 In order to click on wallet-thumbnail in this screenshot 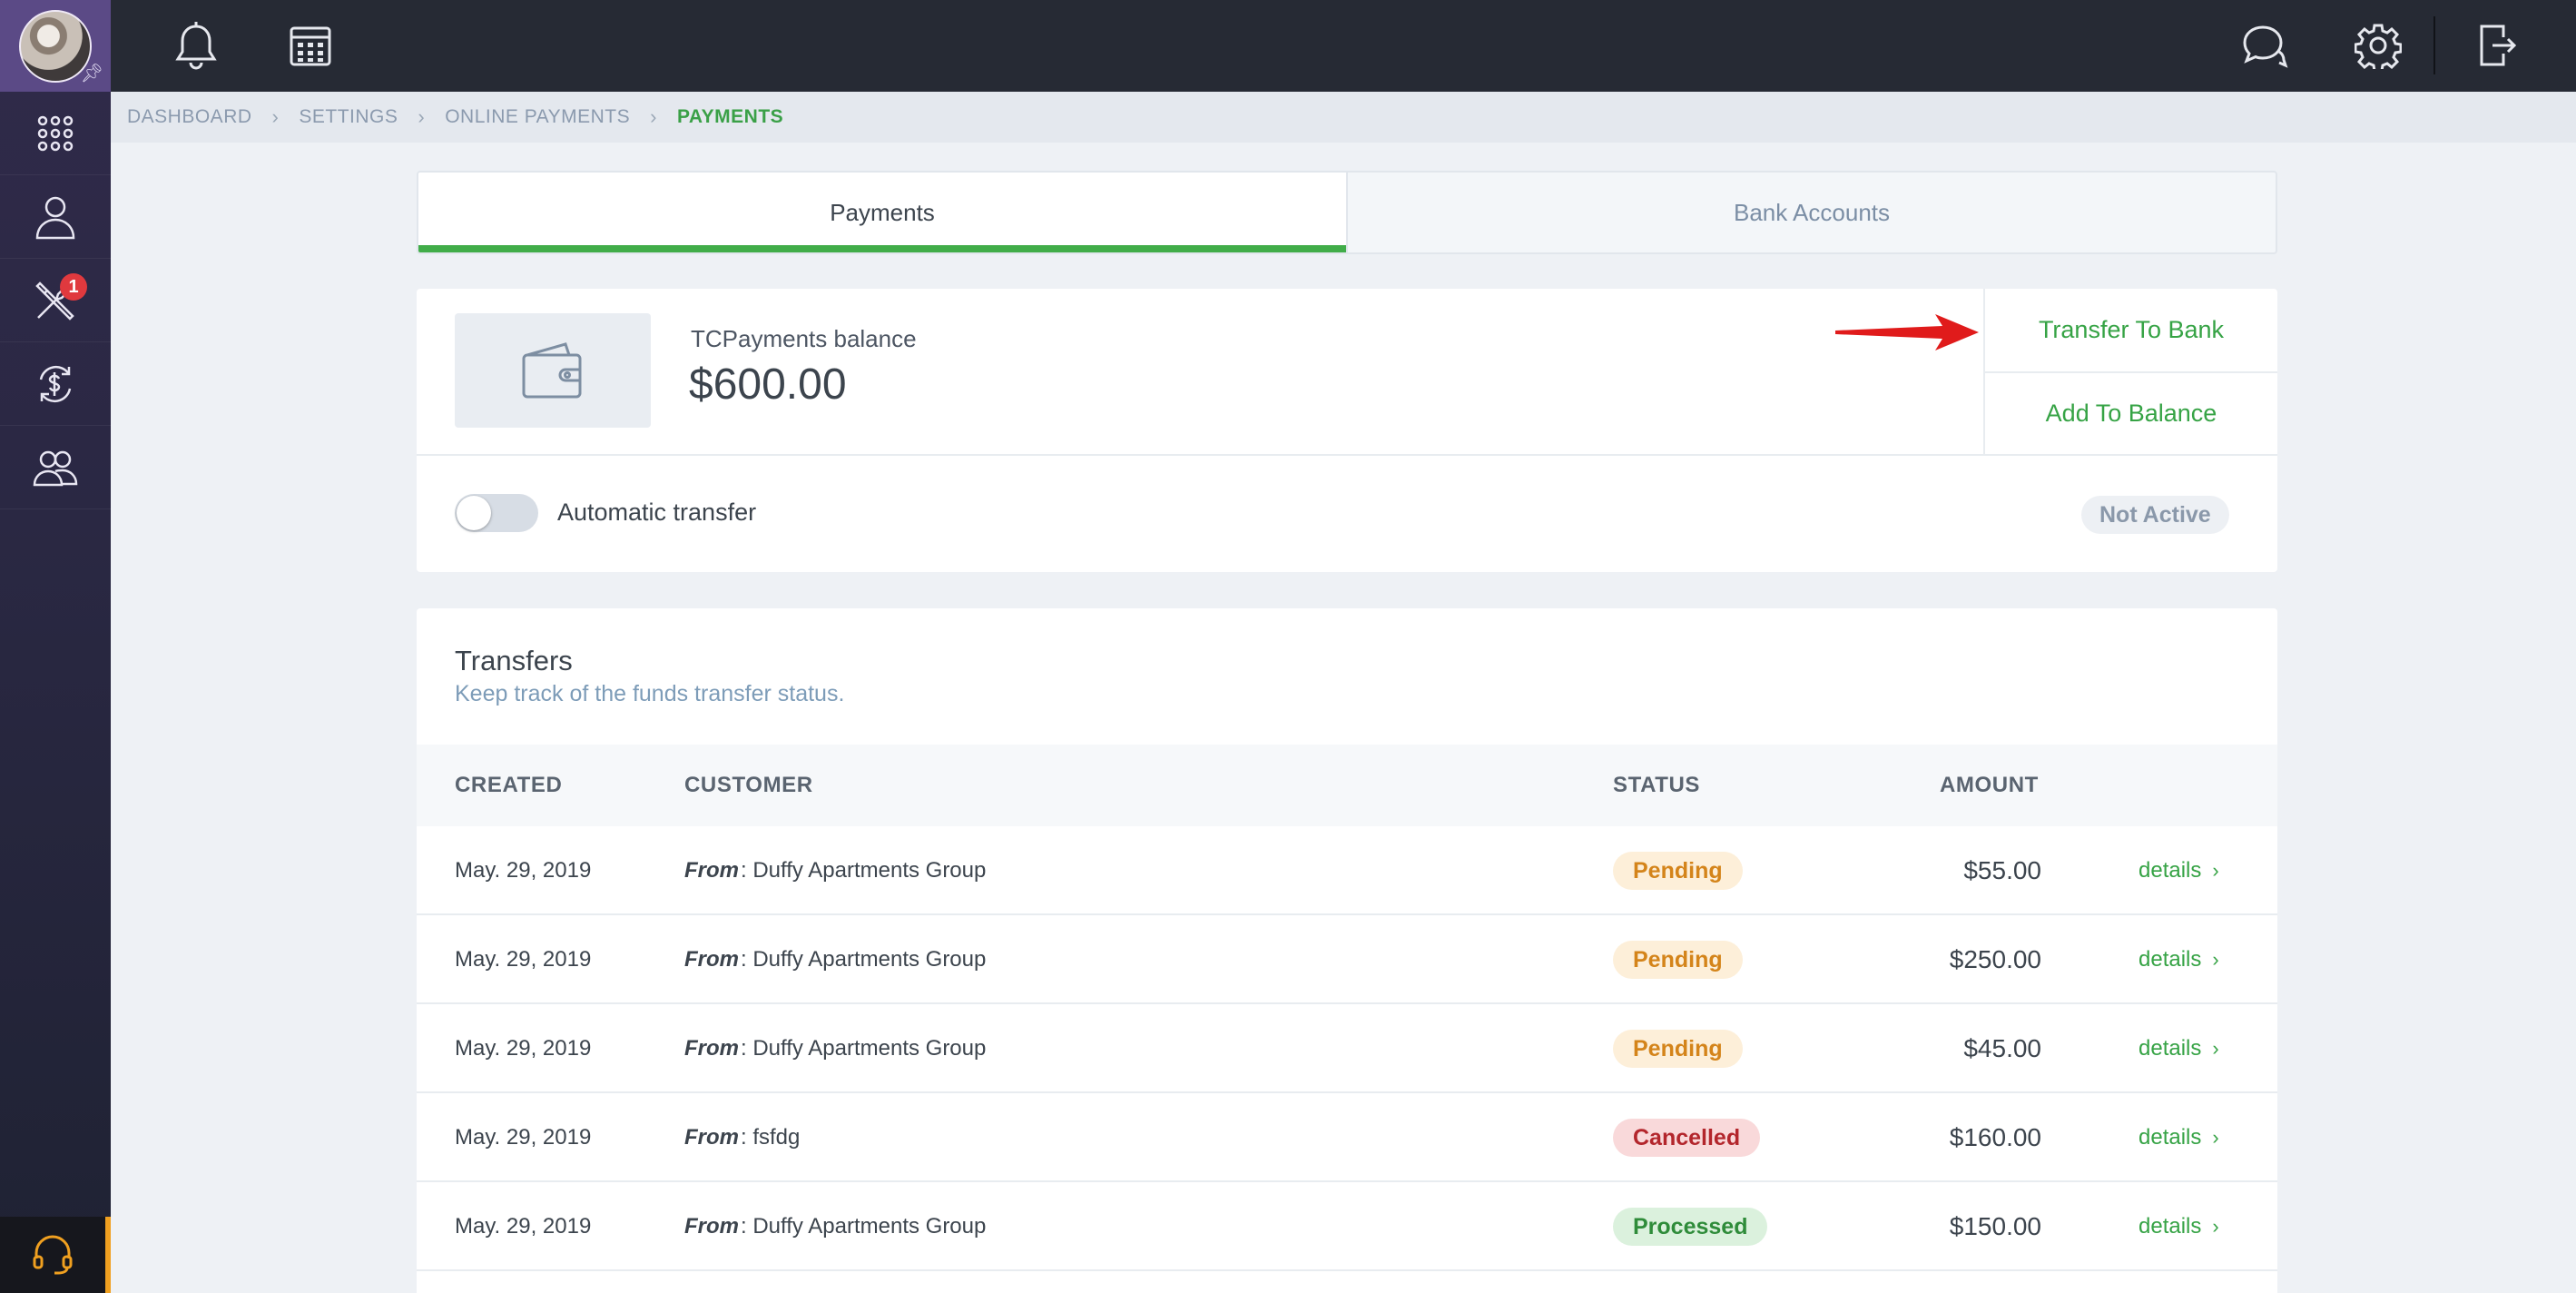, I will do `click(553, 371)`.